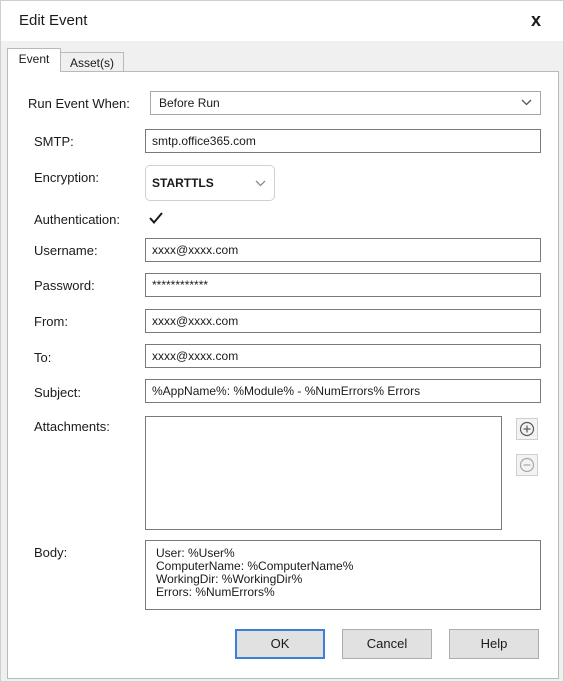  I want to click on authentication-checkbox, so click(156, 218).